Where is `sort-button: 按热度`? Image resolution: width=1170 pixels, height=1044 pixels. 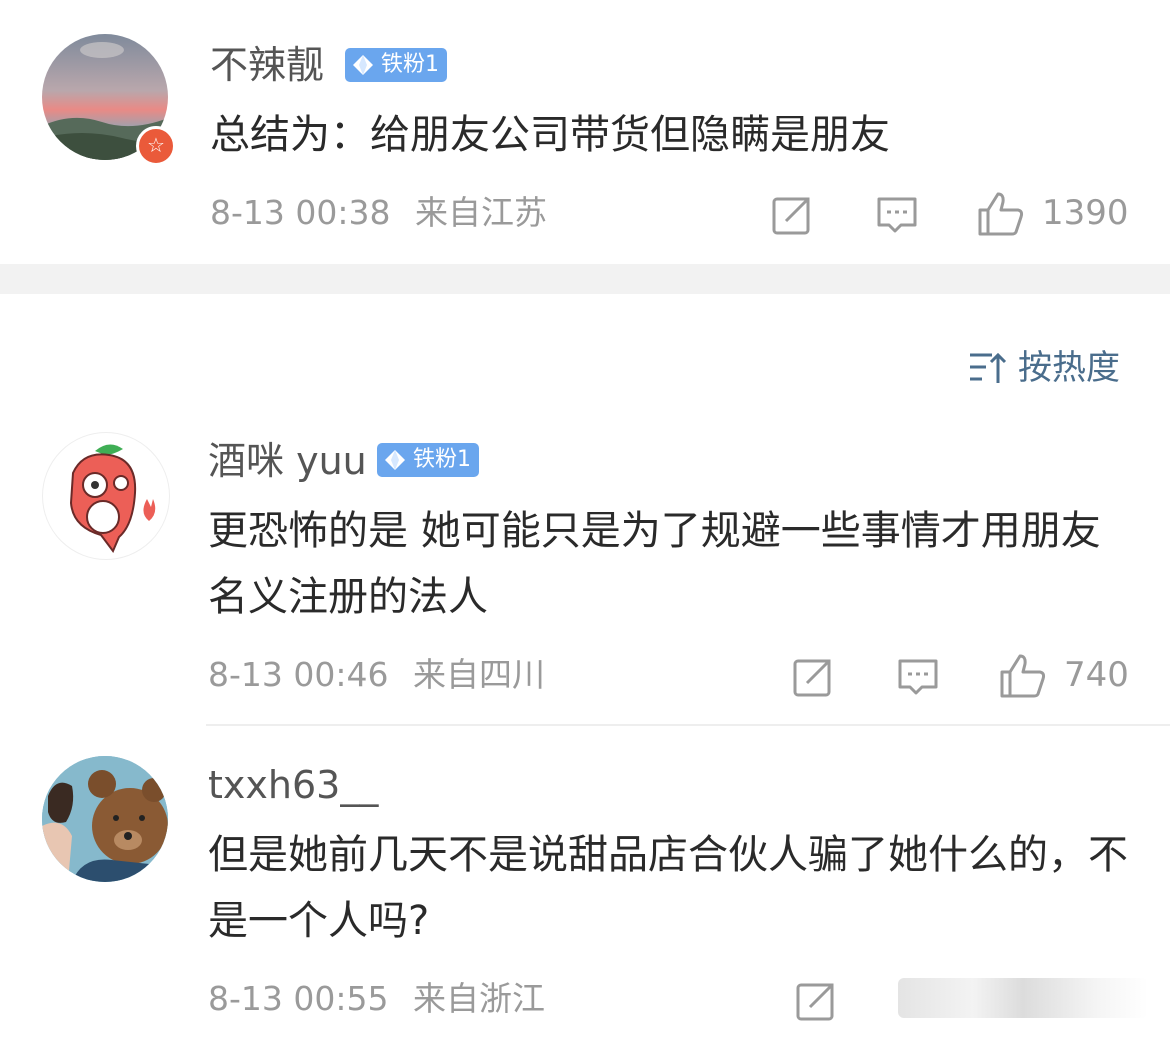
sort-button: 按热度 is located at coordinates (1044, 364).